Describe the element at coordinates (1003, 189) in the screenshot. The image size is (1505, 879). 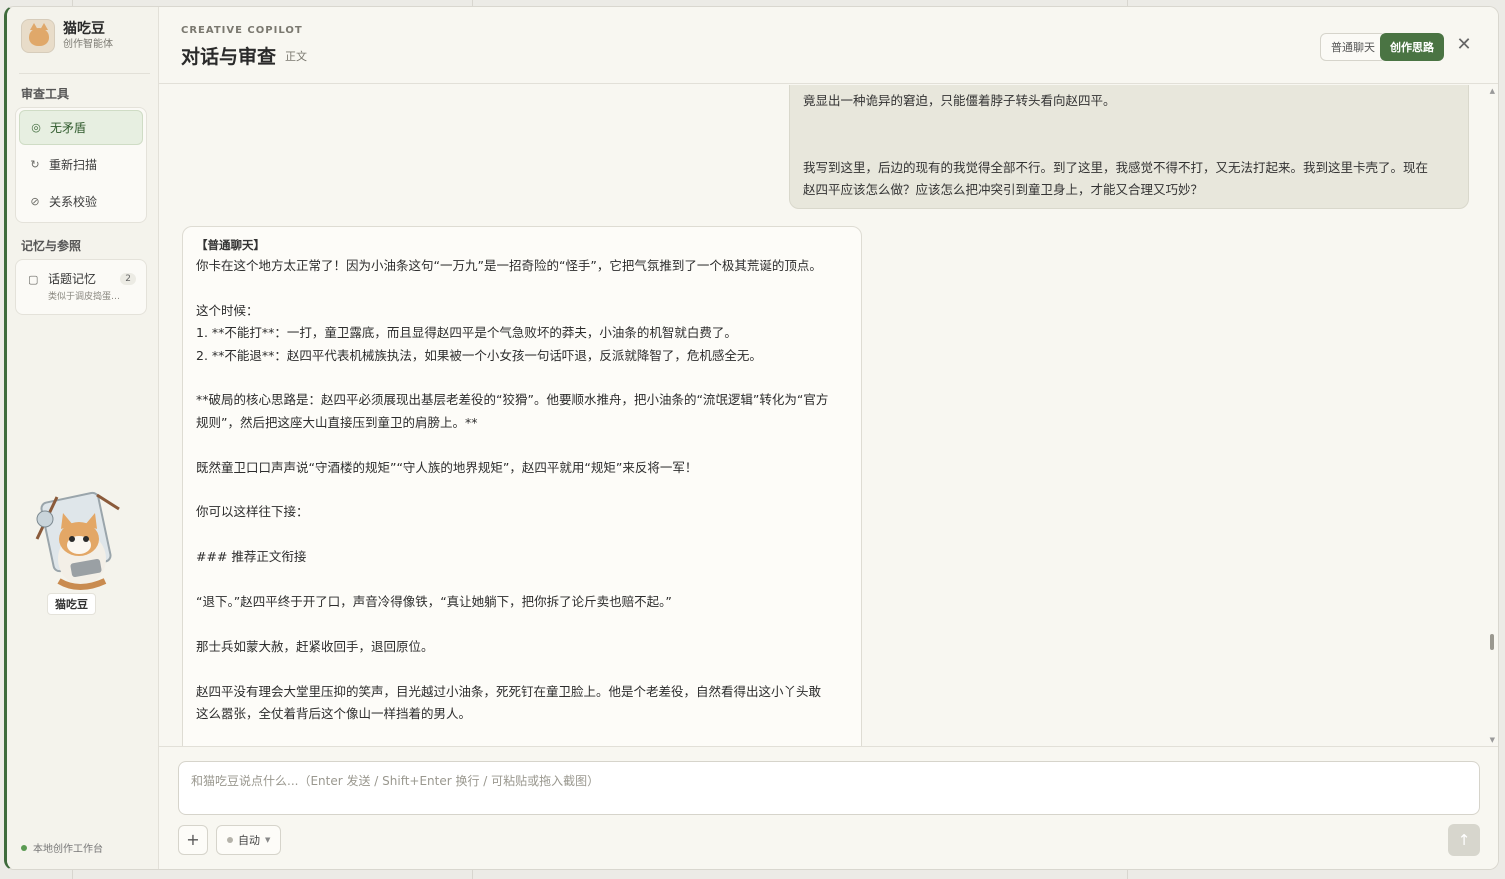
I see `user-message-line: 赵四平应该怎么做？应该怎么把冲突引到童卫身上，才能又合理又巧妙？` at that location.